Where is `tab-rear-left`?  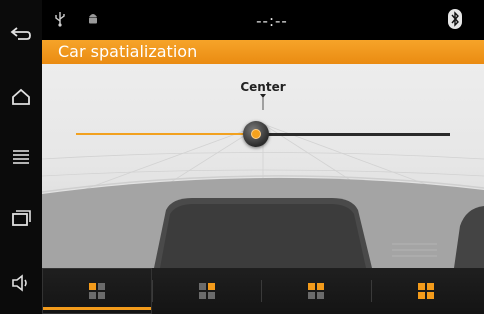
tab-rear-left is located at coordinates (316, 291).